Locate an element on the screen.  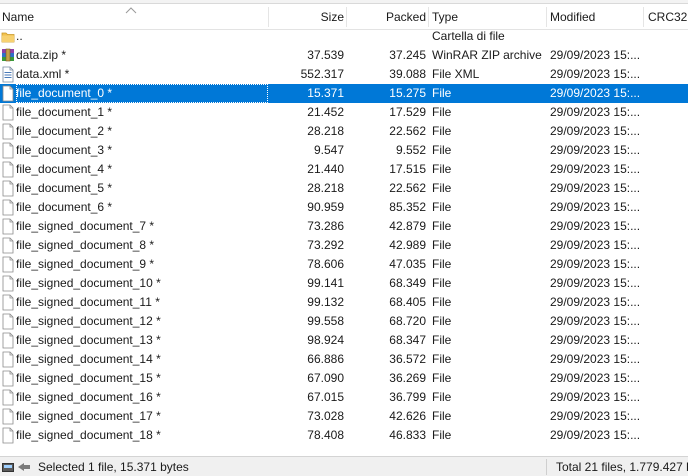
file-size: 73.292 is located at coordinates (325, 245).